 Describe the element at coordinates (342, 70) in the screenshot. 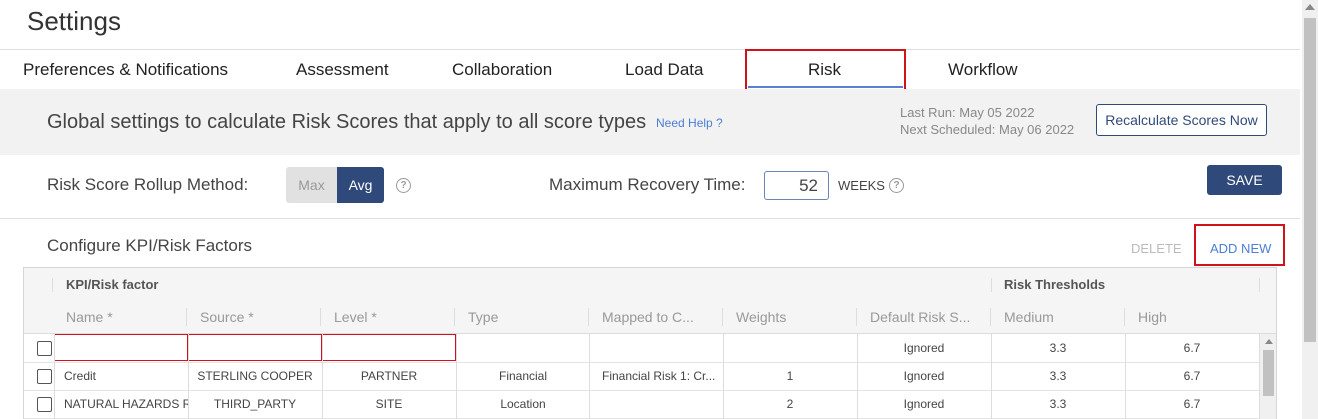

I see `tab-assessment: Assessment` at that location.